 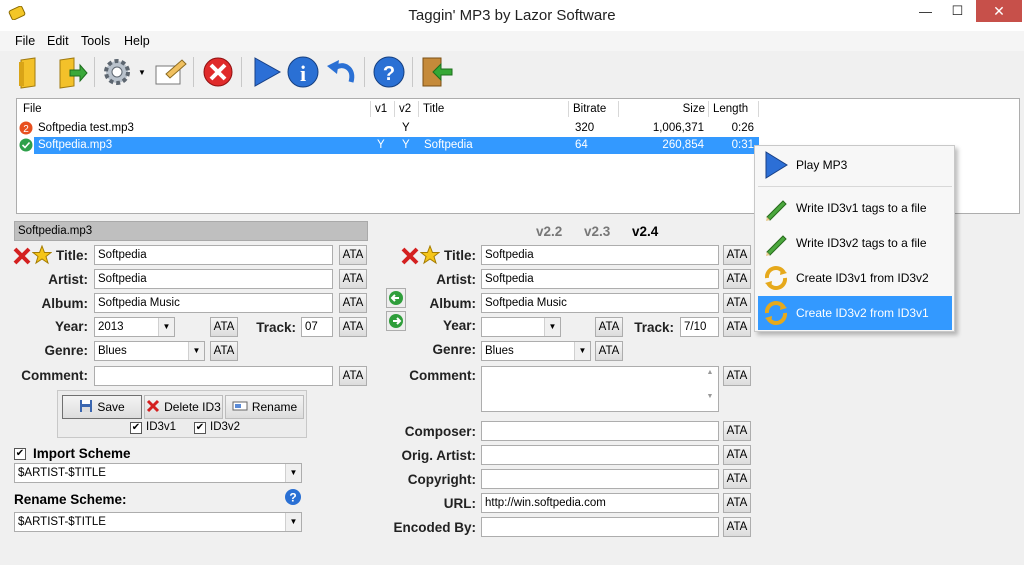 I want to click on orig-artist-input, so click(x=600, y=455).